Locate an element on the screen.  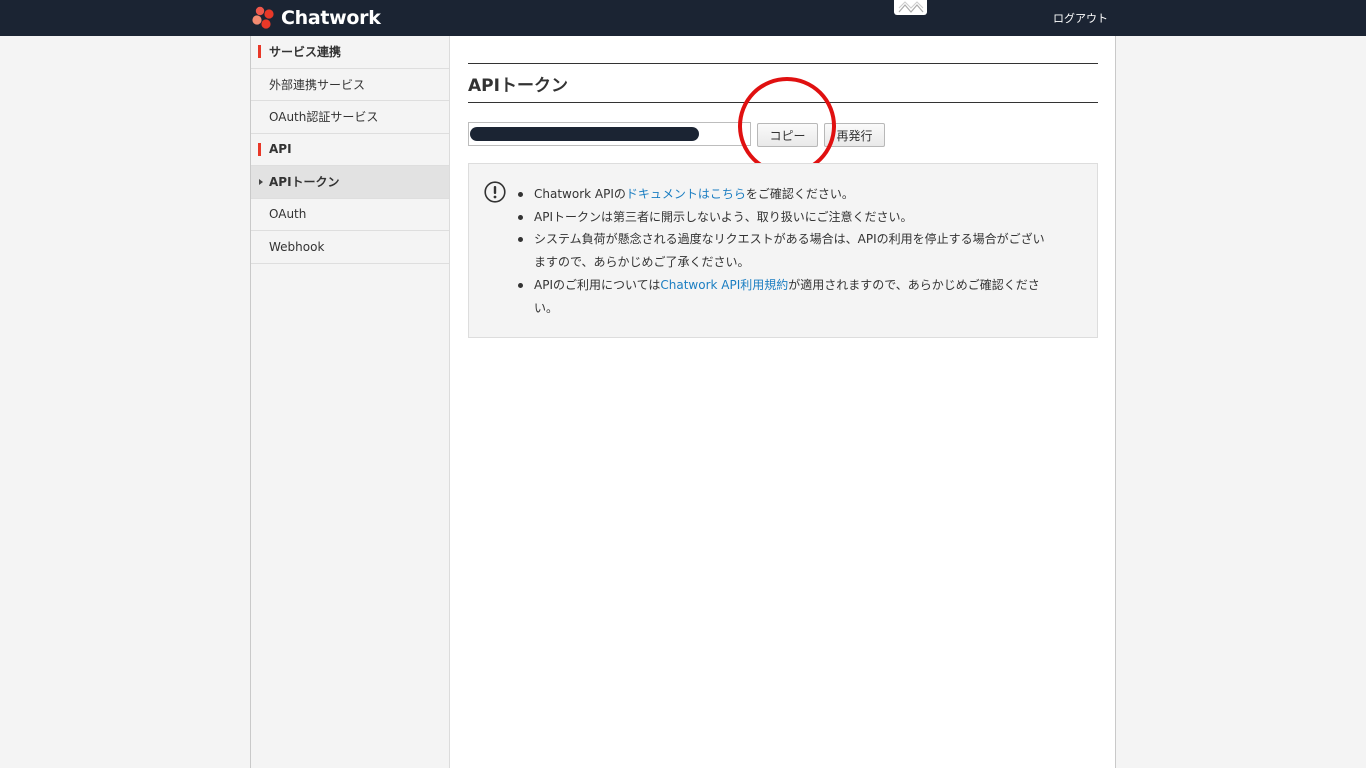
copy-button: コピー is located at coordinates (787, 135).